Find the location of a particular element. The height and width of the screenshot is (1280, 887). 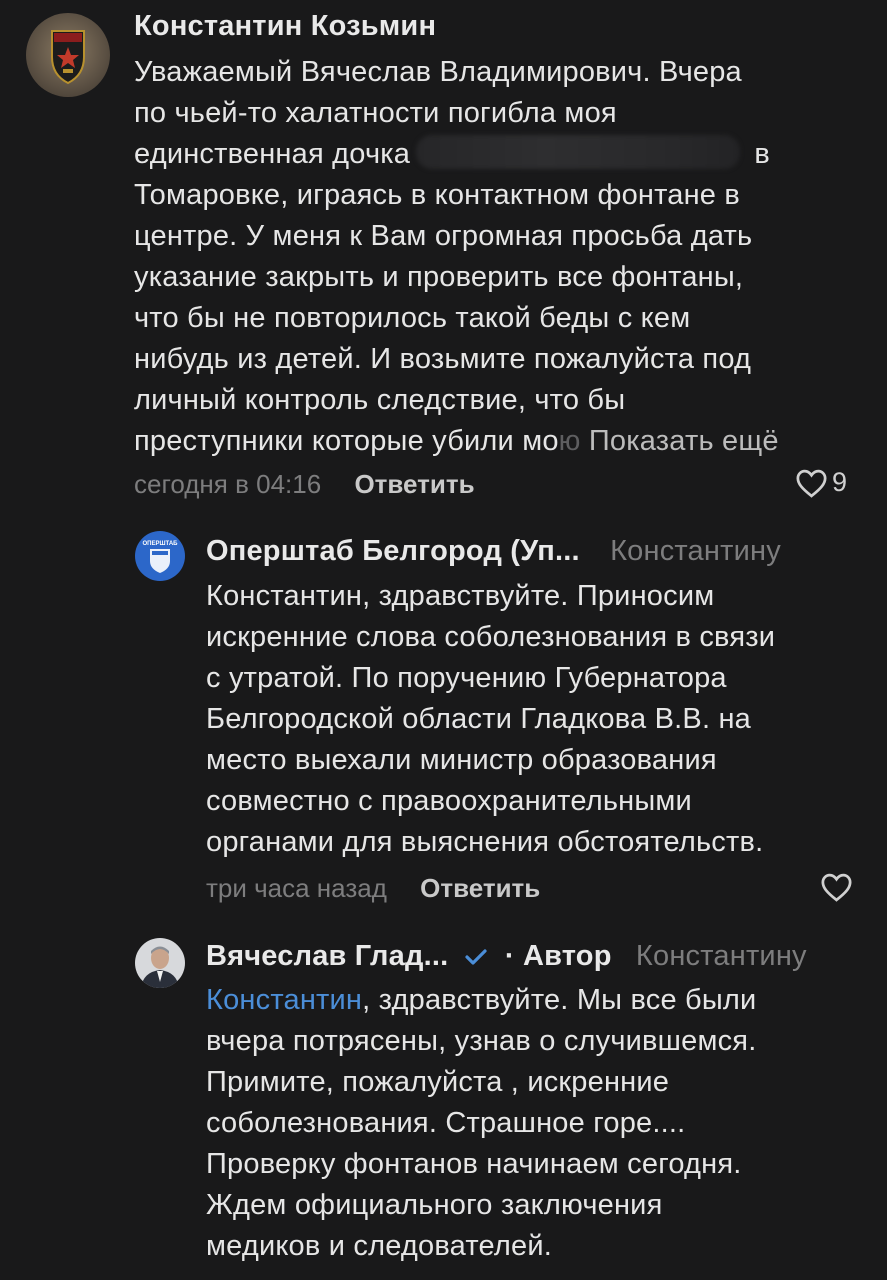

text-line: совместно с правоохранительными is located at coordinates (449, 801).